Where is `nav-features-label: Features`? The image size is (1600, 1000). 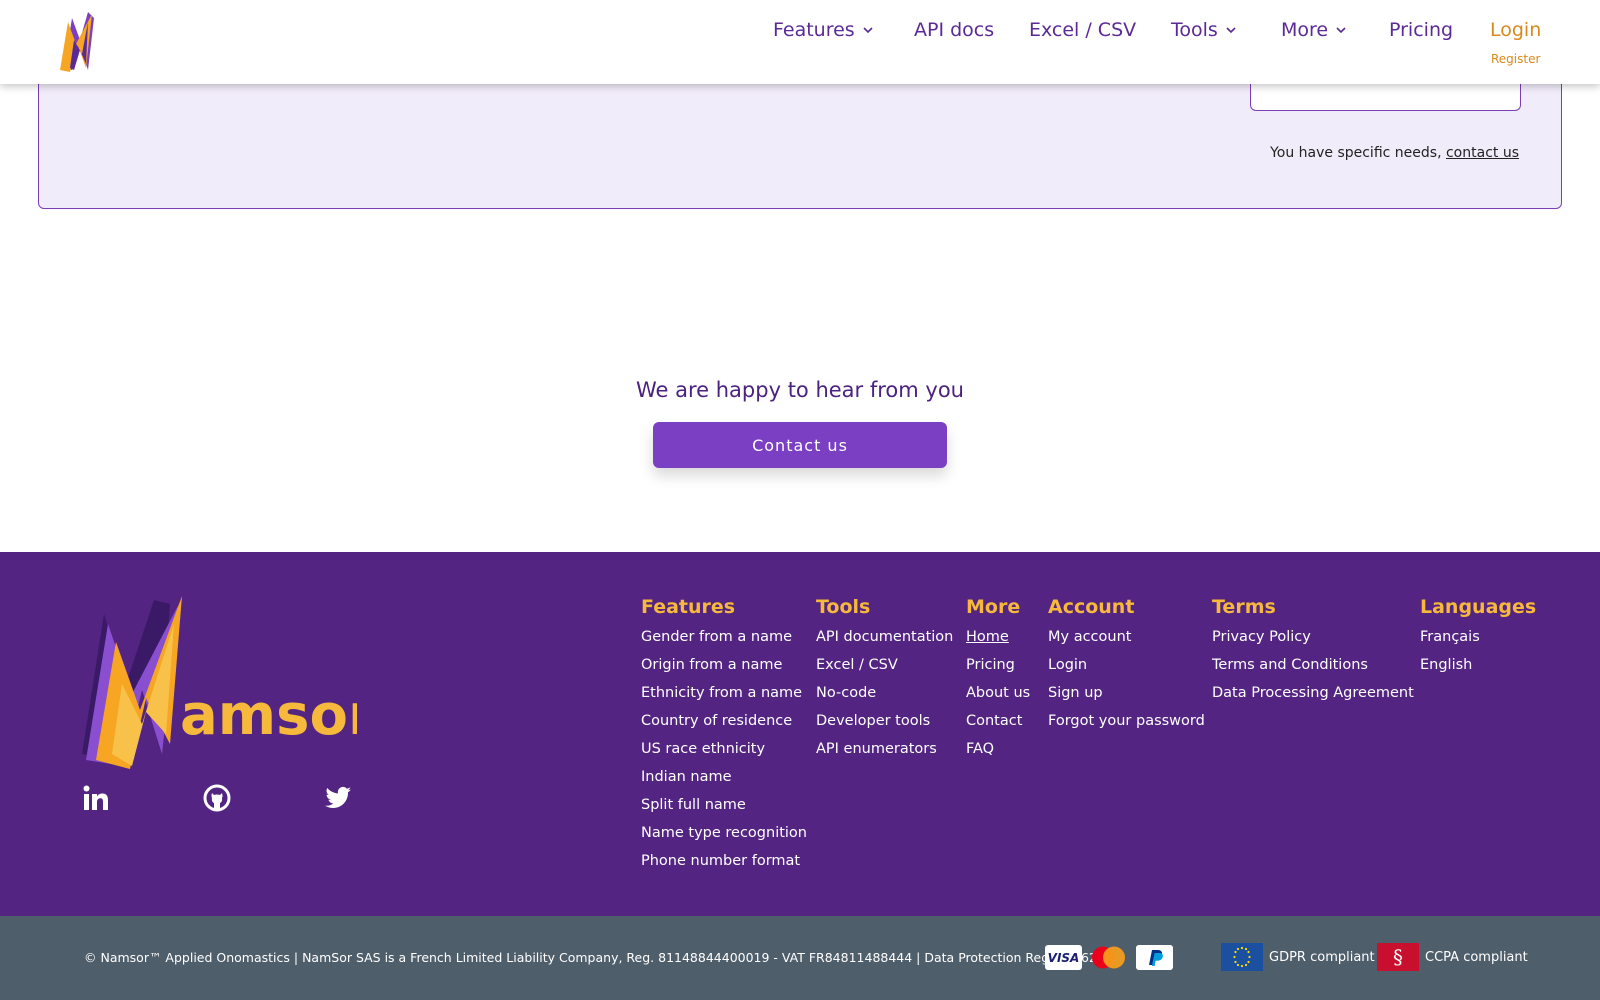
nav-features-label: Features is located at coordinates (814, 30).